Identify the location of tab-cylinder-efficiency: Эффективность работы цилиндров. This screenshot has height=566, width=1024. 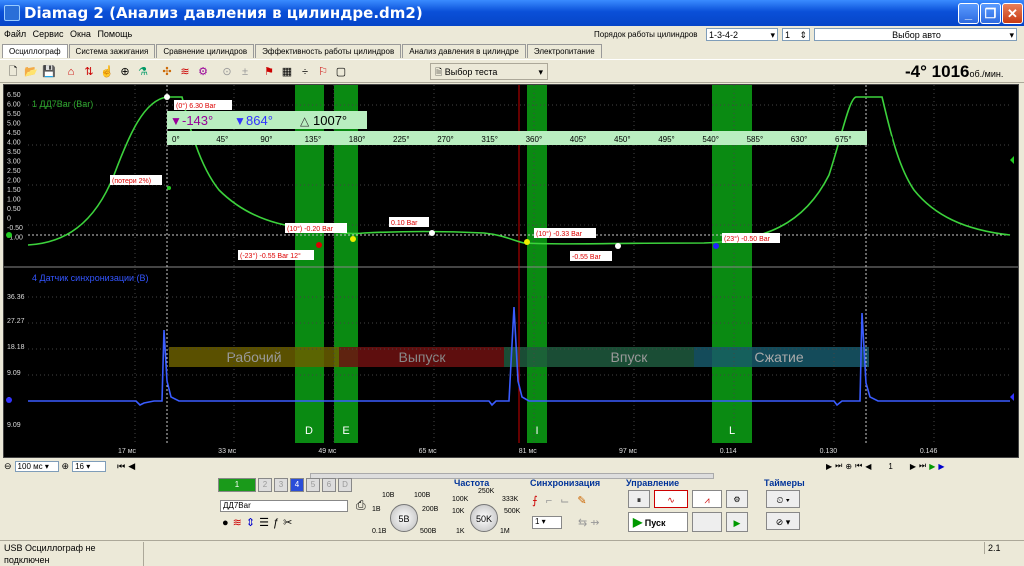
(328, 51).